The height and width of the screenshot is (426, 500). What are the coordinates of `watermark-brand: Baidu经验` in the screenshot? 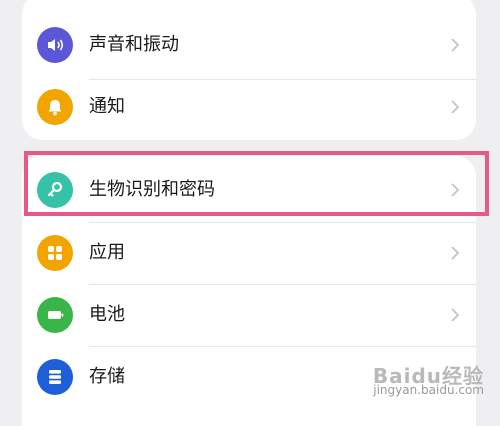 It's located at (428, 376).